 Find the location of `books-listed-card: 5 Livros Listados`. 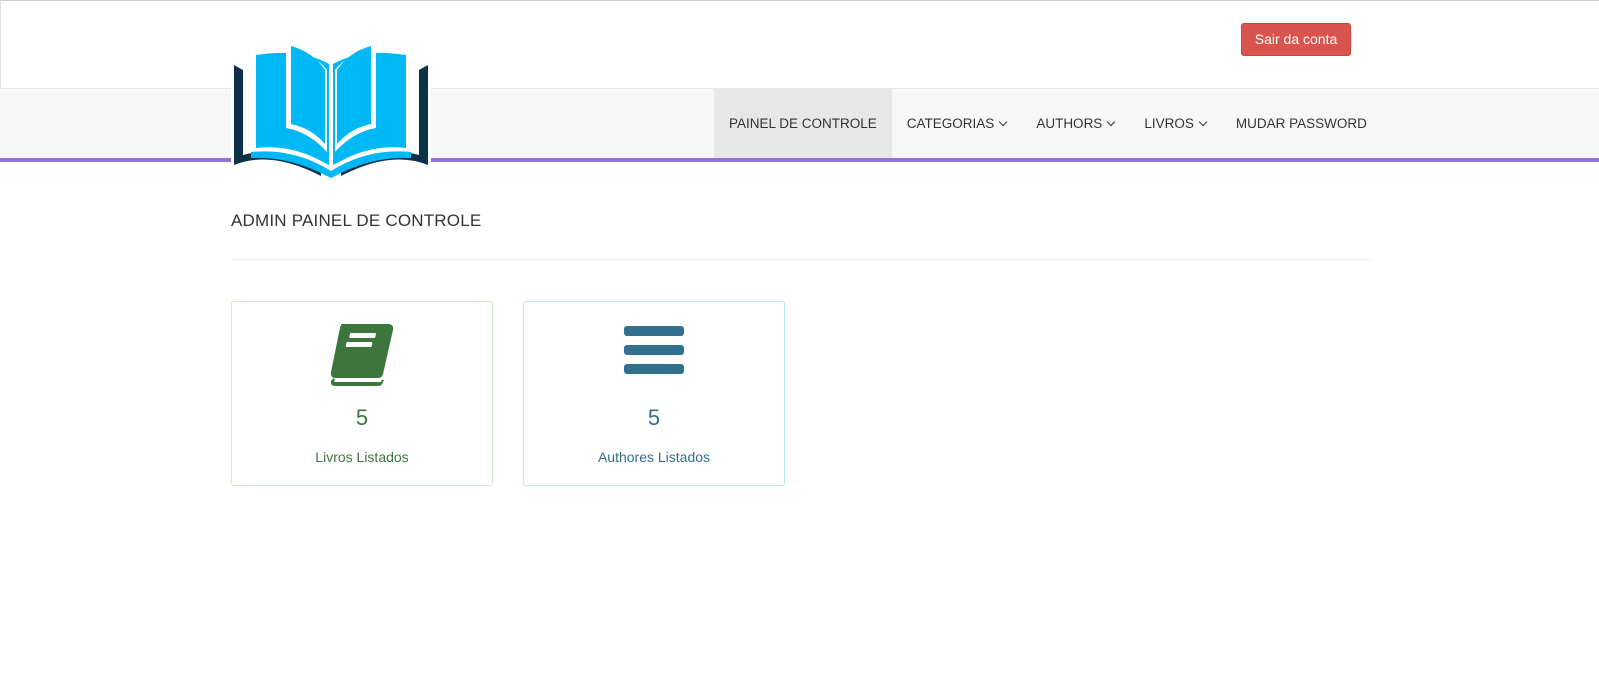

books-listed-card: 5 Livros Listados is located at coordinates (362, 393).